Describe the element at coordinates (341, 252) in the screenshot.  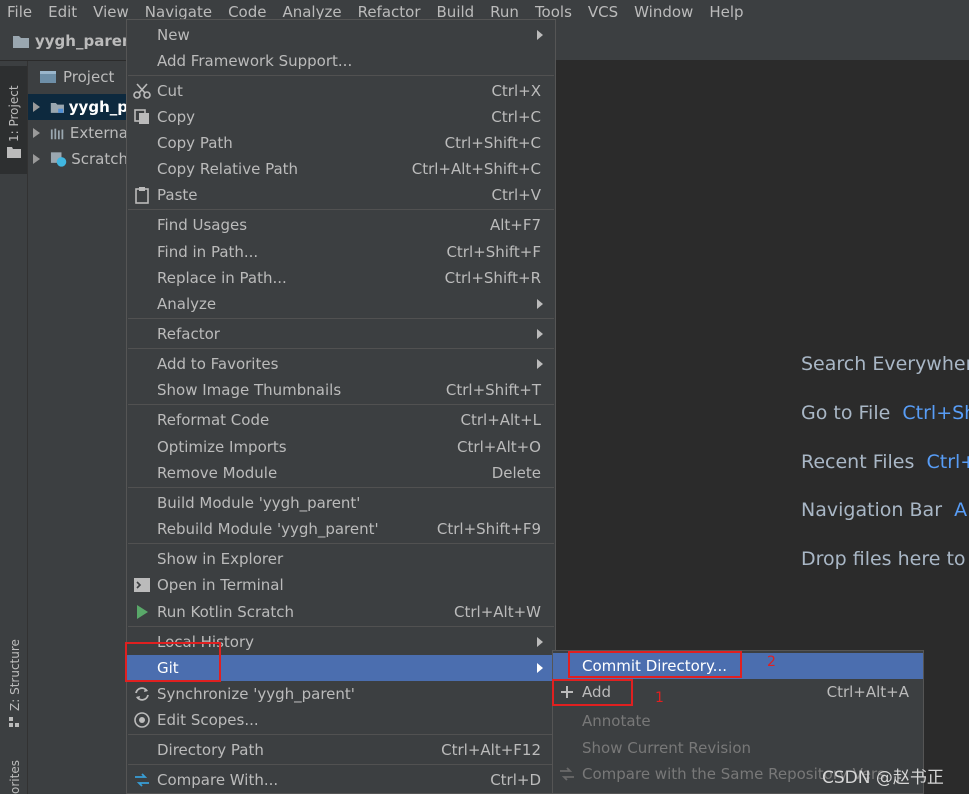
I see `menu-item-find-in-path: Find in Path... Ctrl+Shift+F` at that location.